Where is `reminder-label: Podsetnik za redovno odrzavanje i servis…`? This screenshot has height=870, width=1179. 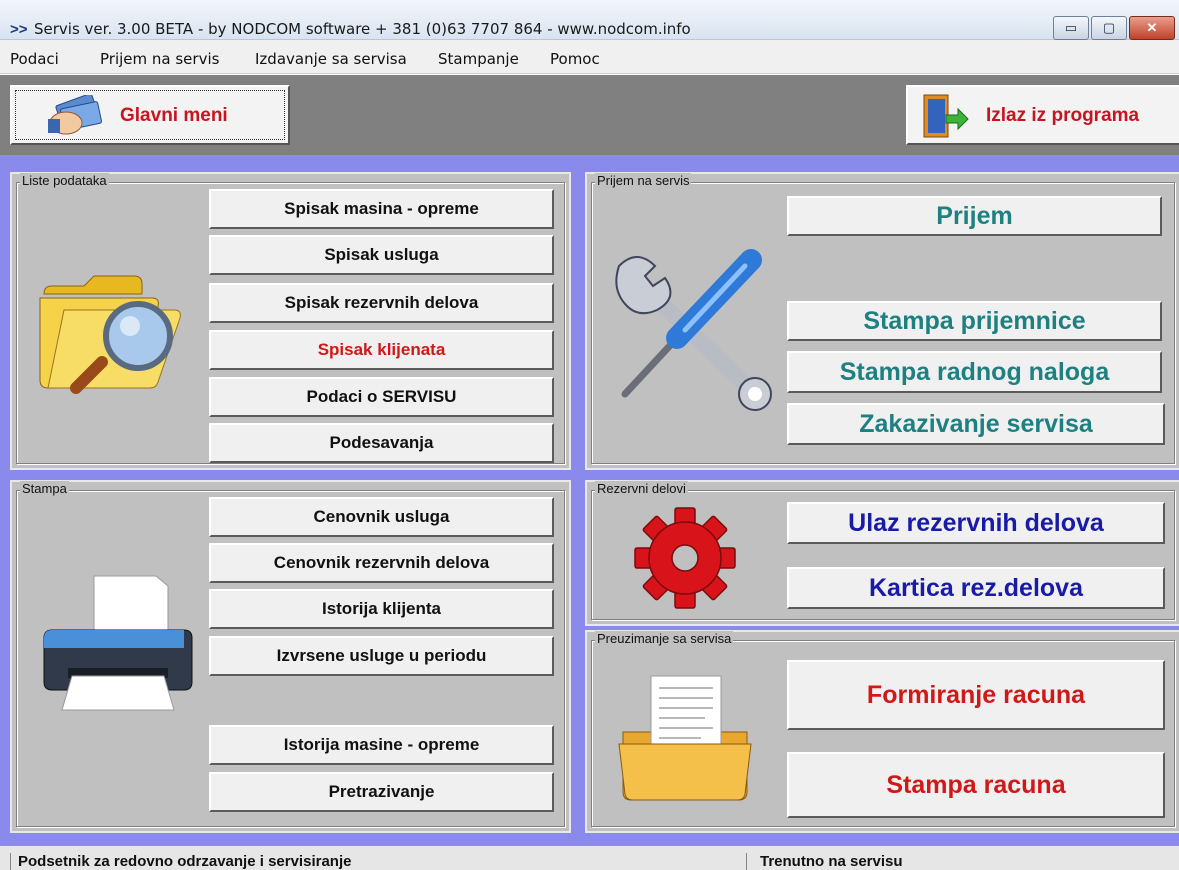
reminder-label: Podsetnik za redovno odrzavanje i servis… is located at coordinates (185, 861).